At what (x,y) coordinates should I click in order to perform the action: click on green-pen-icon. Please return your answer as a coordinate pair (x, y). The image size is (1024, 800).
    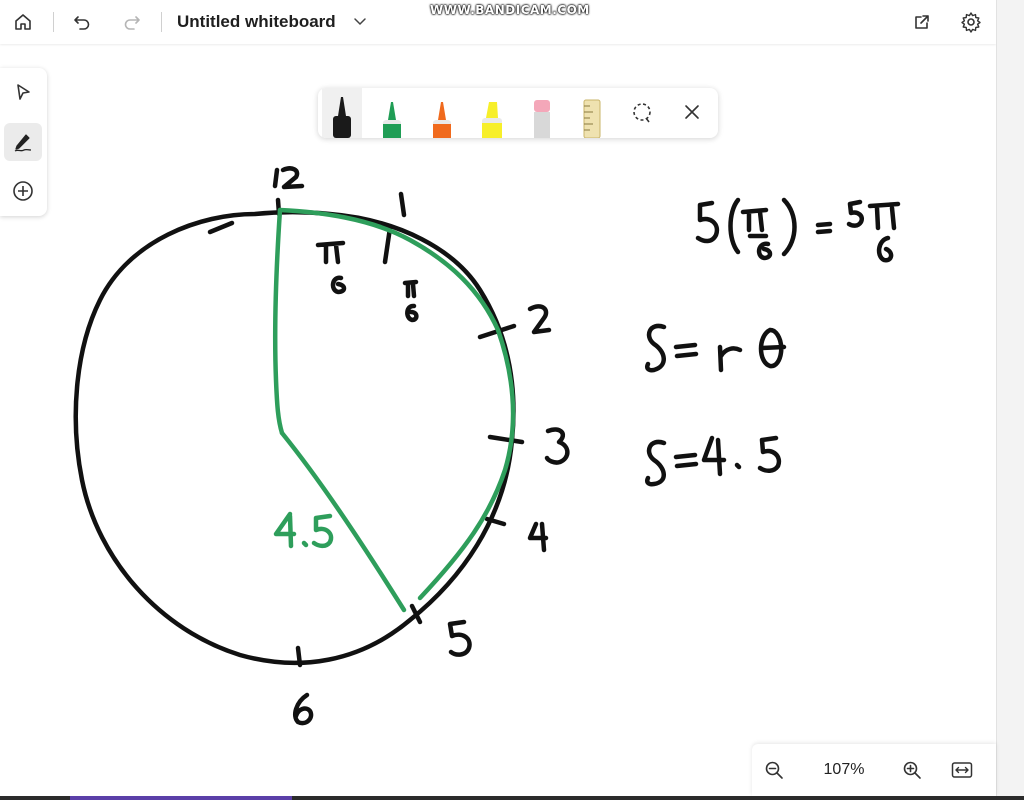
    Looking at the image, I should click on (392, 120).